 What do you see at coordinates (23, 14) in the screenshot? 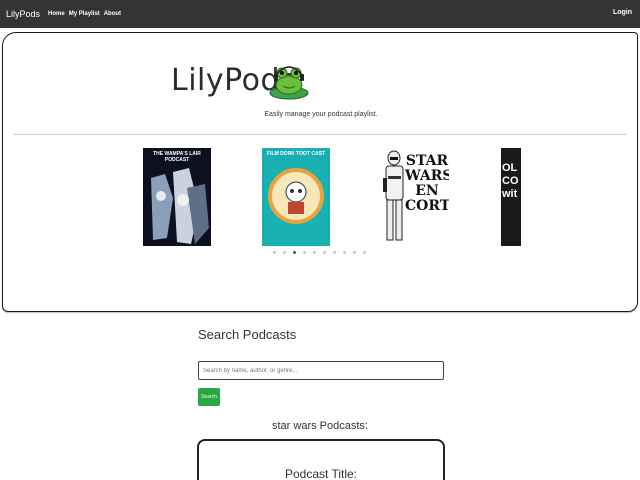
I see `brand-link: LilyPods` at bounding box center [23, 14].